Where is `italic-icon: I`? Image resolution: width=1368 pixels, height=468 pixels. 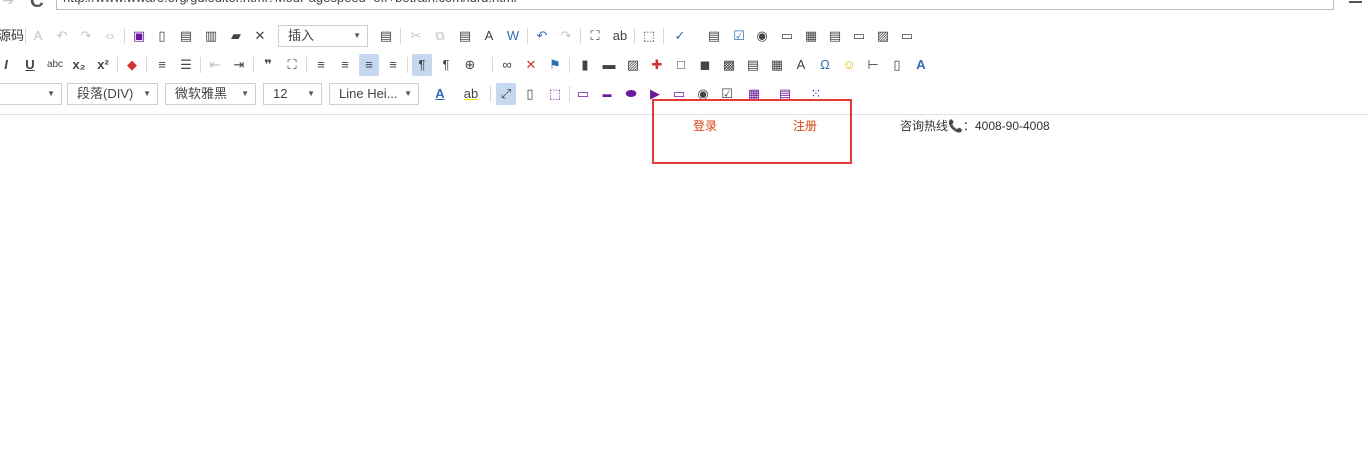 italic-icon: I is located at coordinates (8, 65).